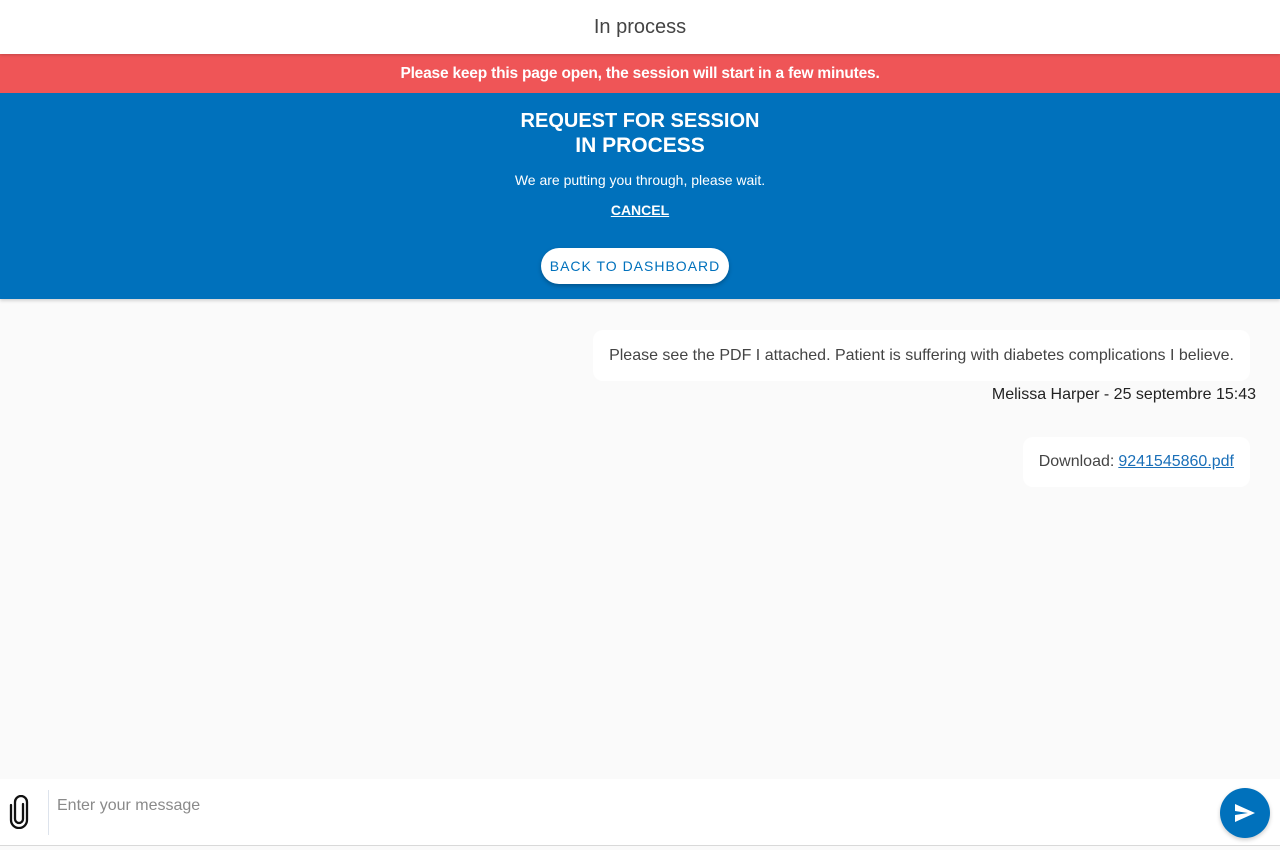  Describe the element at coordinates (627, 806) in the screenshot. I see `message-input` at that location.